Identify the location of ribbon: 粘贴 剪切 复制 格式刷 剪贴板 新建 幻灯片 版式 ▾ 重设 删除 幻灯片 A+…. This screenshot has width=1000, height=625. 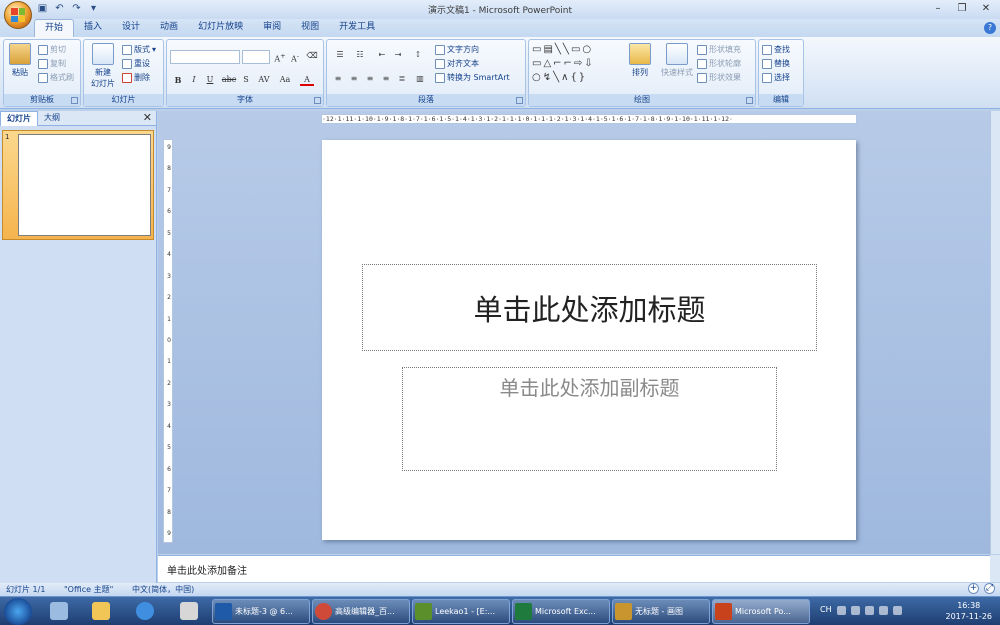
(500, 73).